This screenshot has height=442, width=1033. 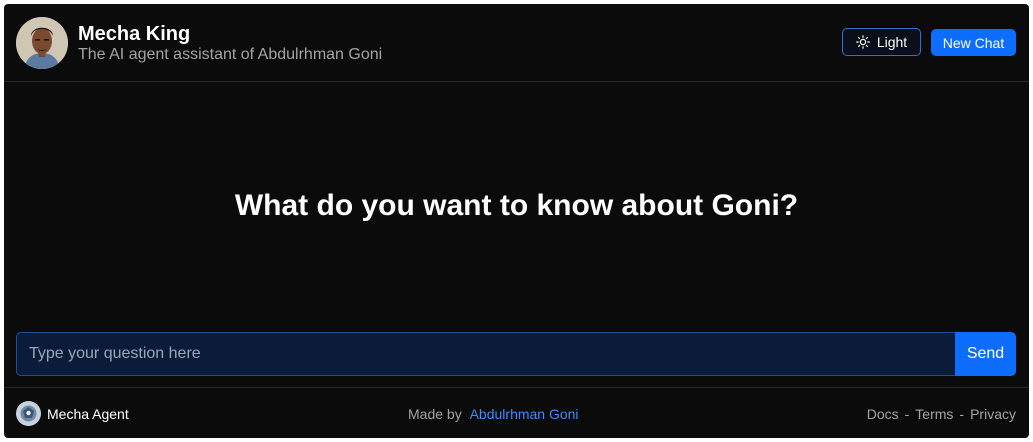 What do you see at coordinates (973, 42) in the screenshot?
I see `new-chat-button: New Chat` at bounding box center [973, 42].